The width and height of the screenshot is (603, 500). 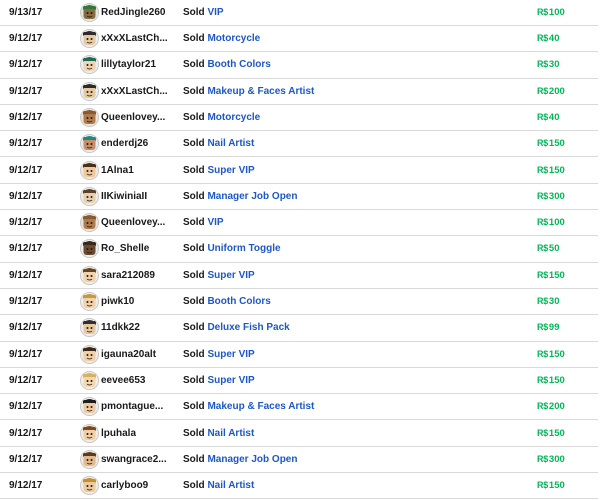 I want to click on sale-description: Sold Motorcycle, so click(x=221, y=117).